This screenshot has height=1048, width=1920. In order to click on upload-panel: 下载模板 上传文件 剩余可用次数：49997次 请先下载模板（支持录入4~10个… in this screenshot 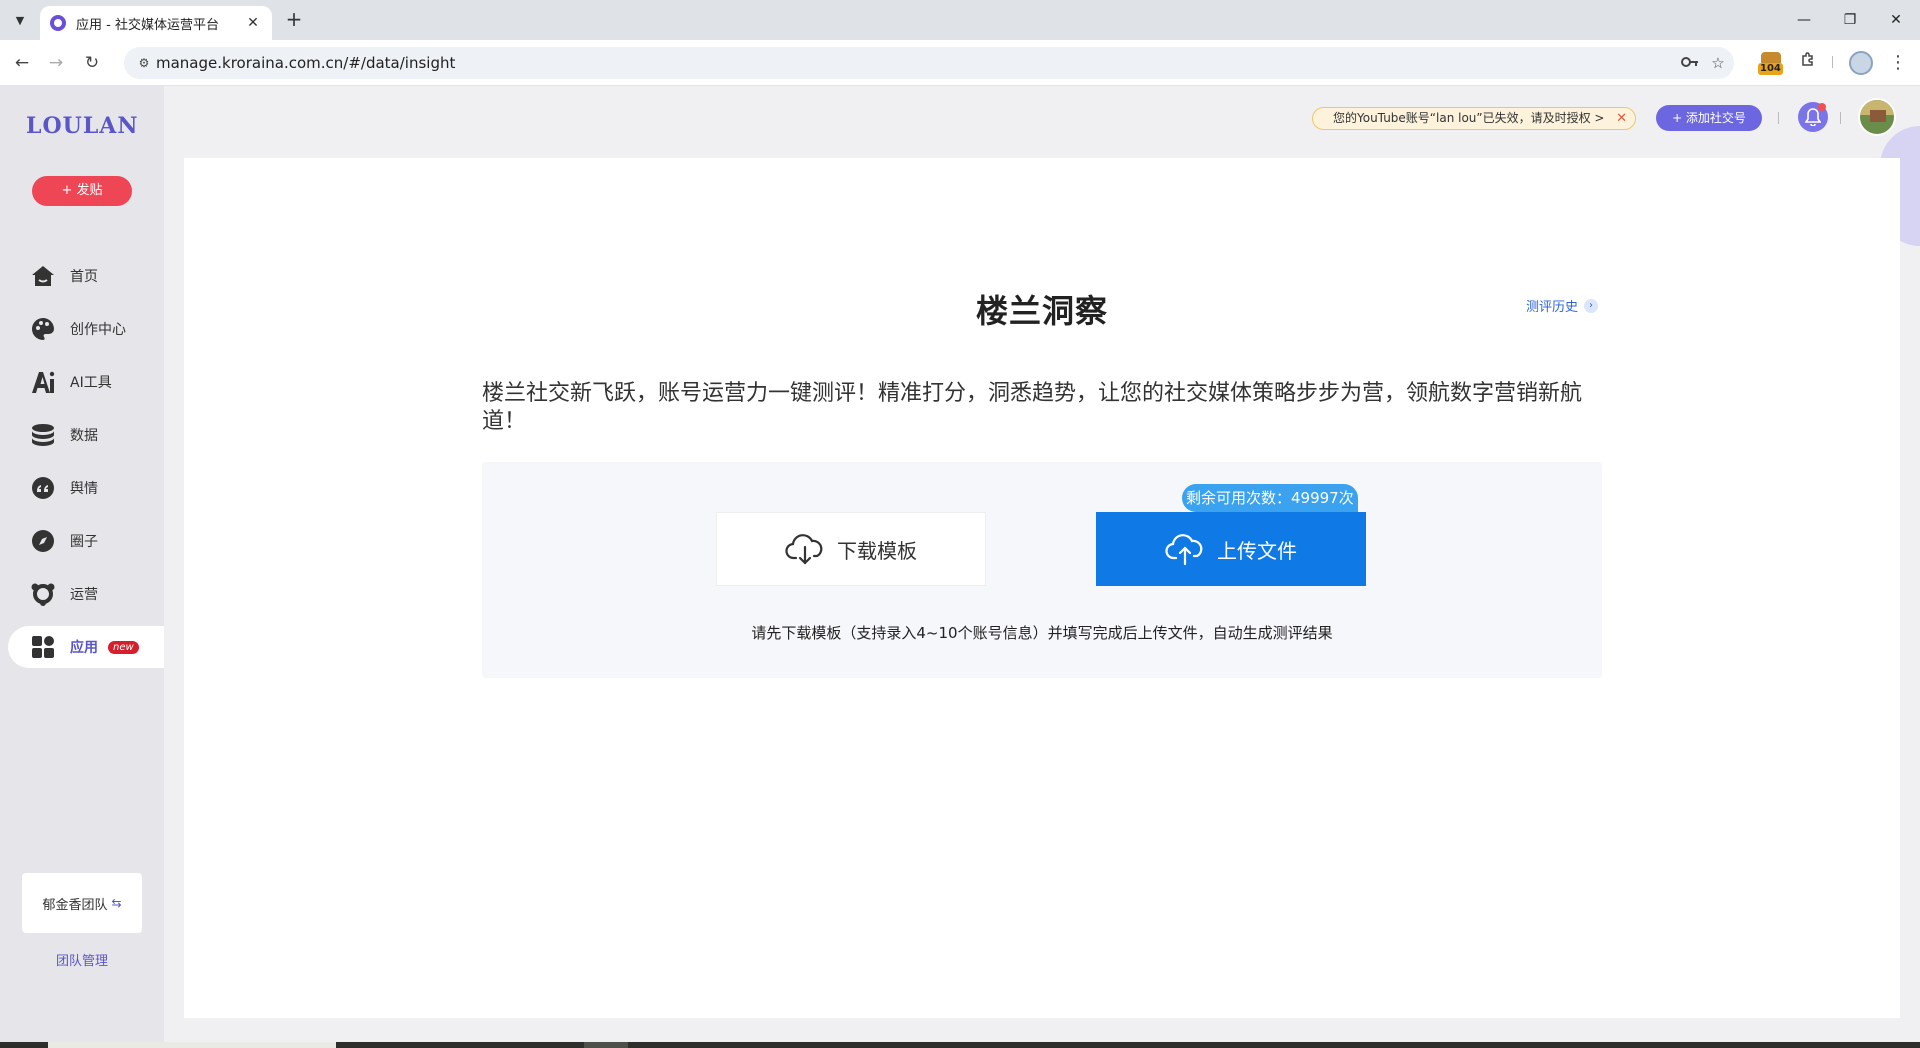, I will do `click(1042, 570)`.